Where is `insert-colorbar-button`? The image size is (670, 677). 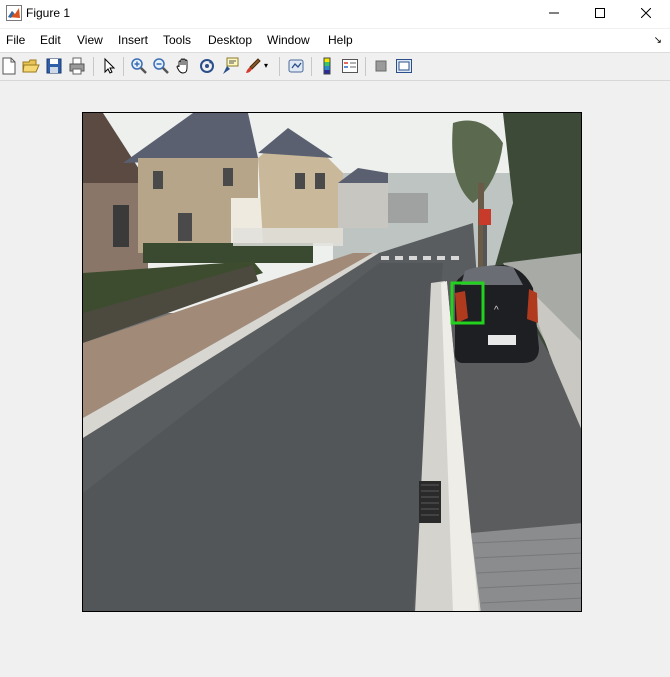 insert-colorbar-button is located at coordinates (327, 66).